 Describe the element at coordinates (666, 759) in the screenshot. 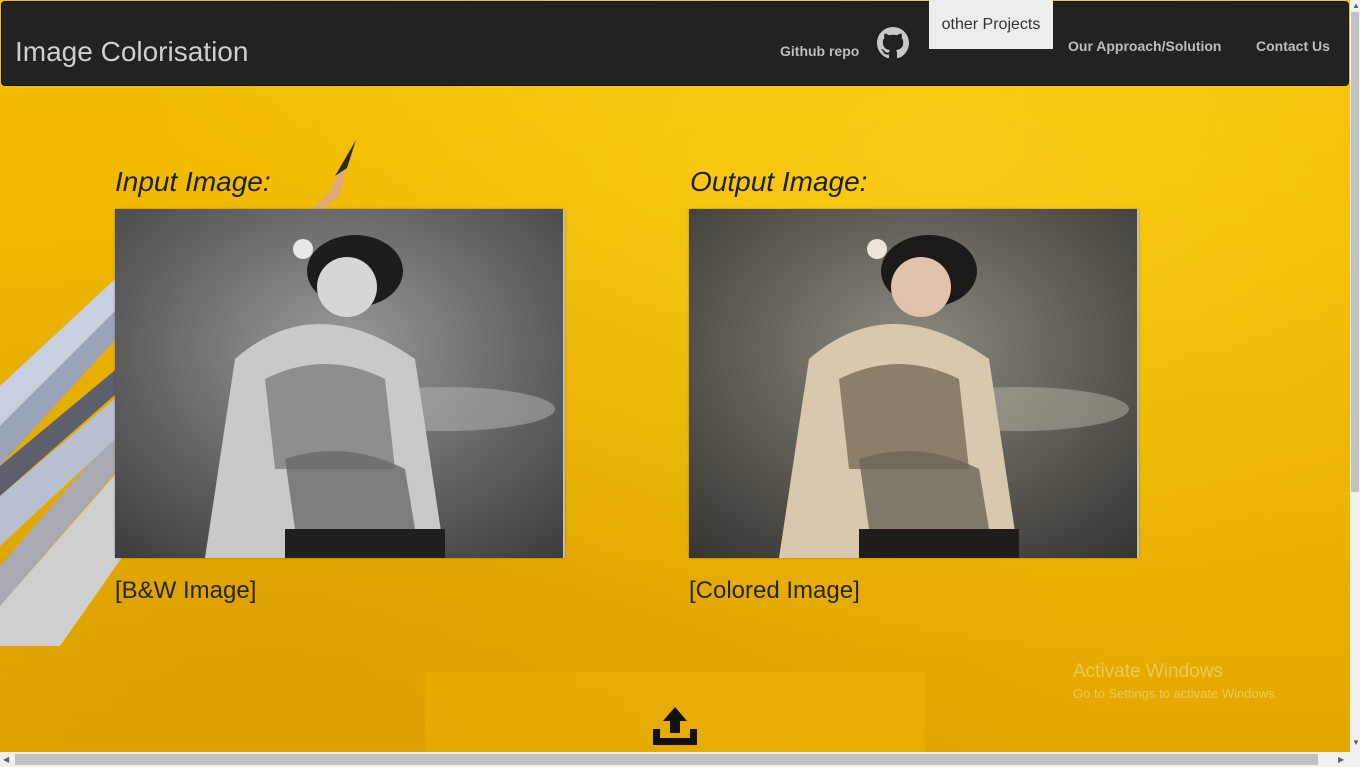

I see `horizontal-scrollbar-thumb` at that location.